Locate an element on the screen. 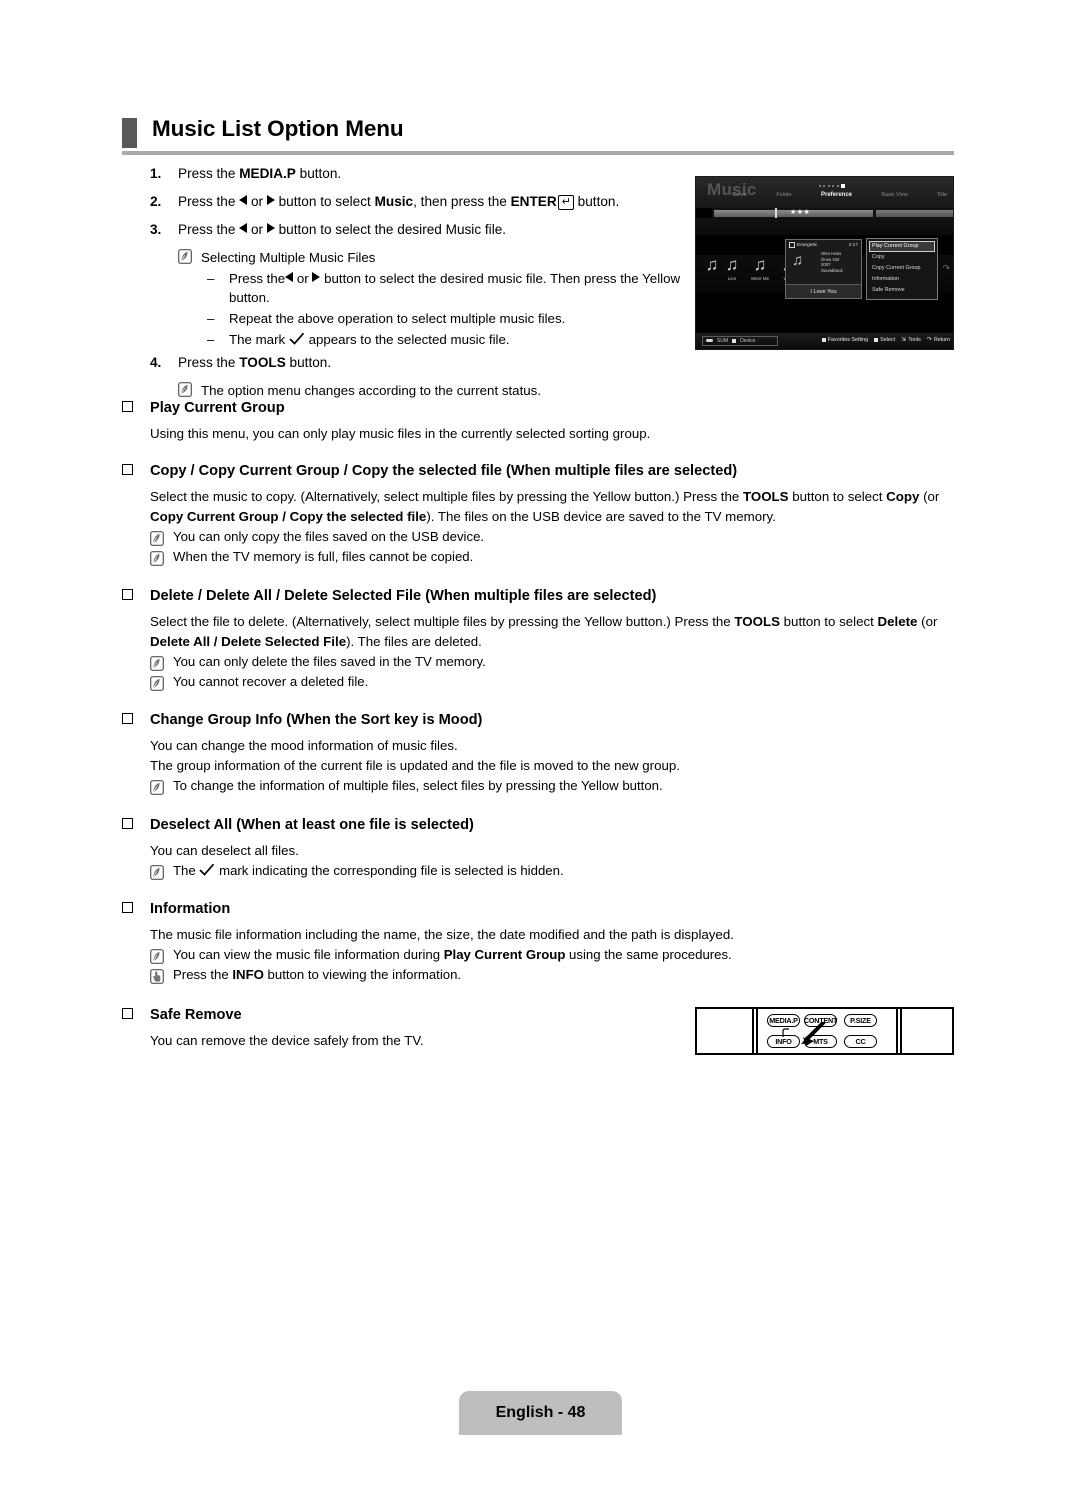 The image size is (1080, 1488). info-note2-a: Press the is located at coordinates (203, 974).